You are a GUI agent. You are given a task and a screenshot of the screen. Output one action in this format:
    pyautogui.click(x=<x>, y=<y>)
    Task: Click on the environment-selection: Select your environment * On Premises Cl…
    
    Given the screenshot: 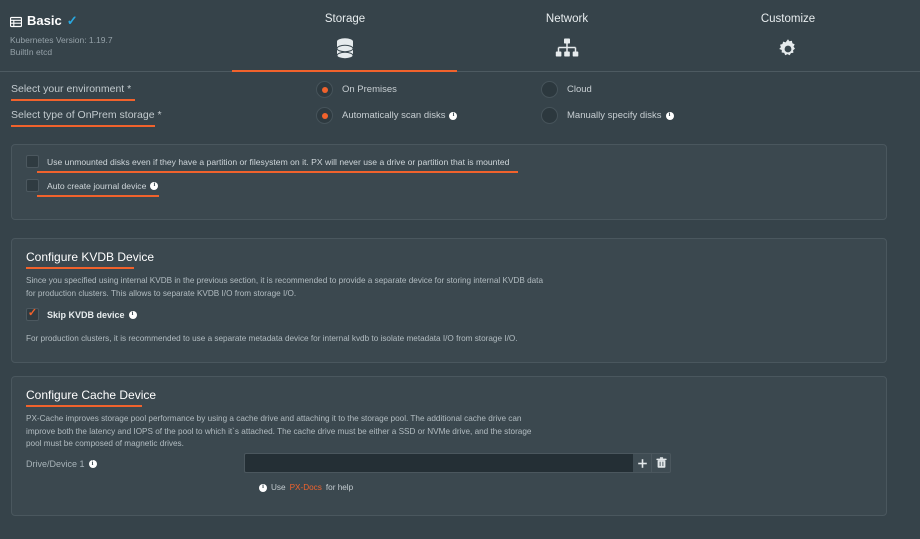 What is the action you would take?
    pyautogui.click(x=460, y=104)
    